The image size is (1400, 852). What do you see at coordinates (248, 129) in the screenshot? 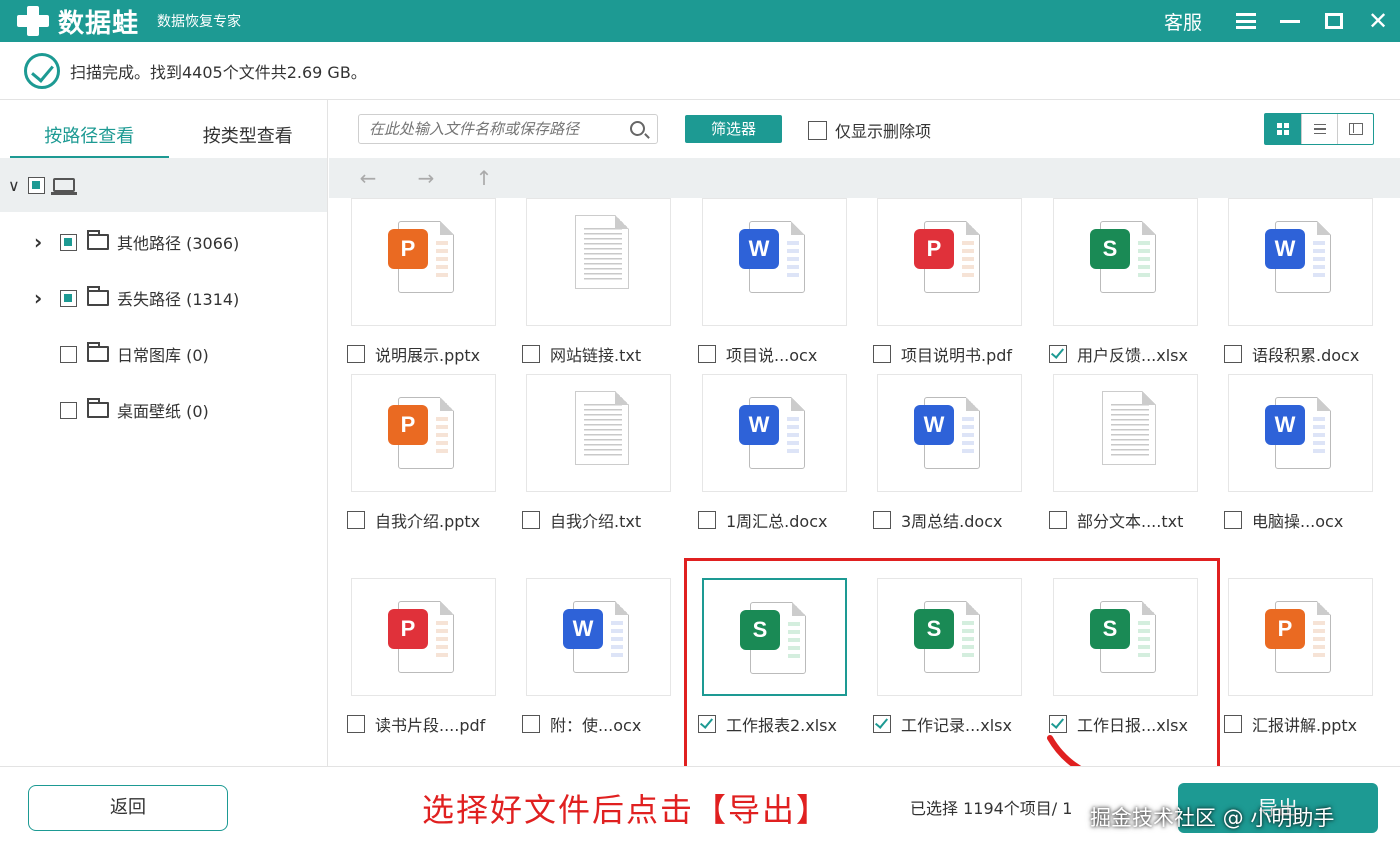
I see `tab-by-type: 按类型查看` at bounding box center [248, 129].